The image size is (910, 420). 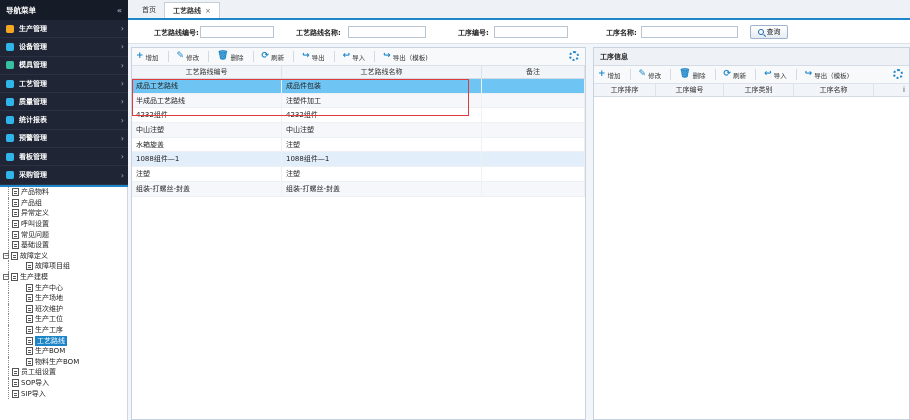 I want to click on process-code-input, so click(x=531, y=32).